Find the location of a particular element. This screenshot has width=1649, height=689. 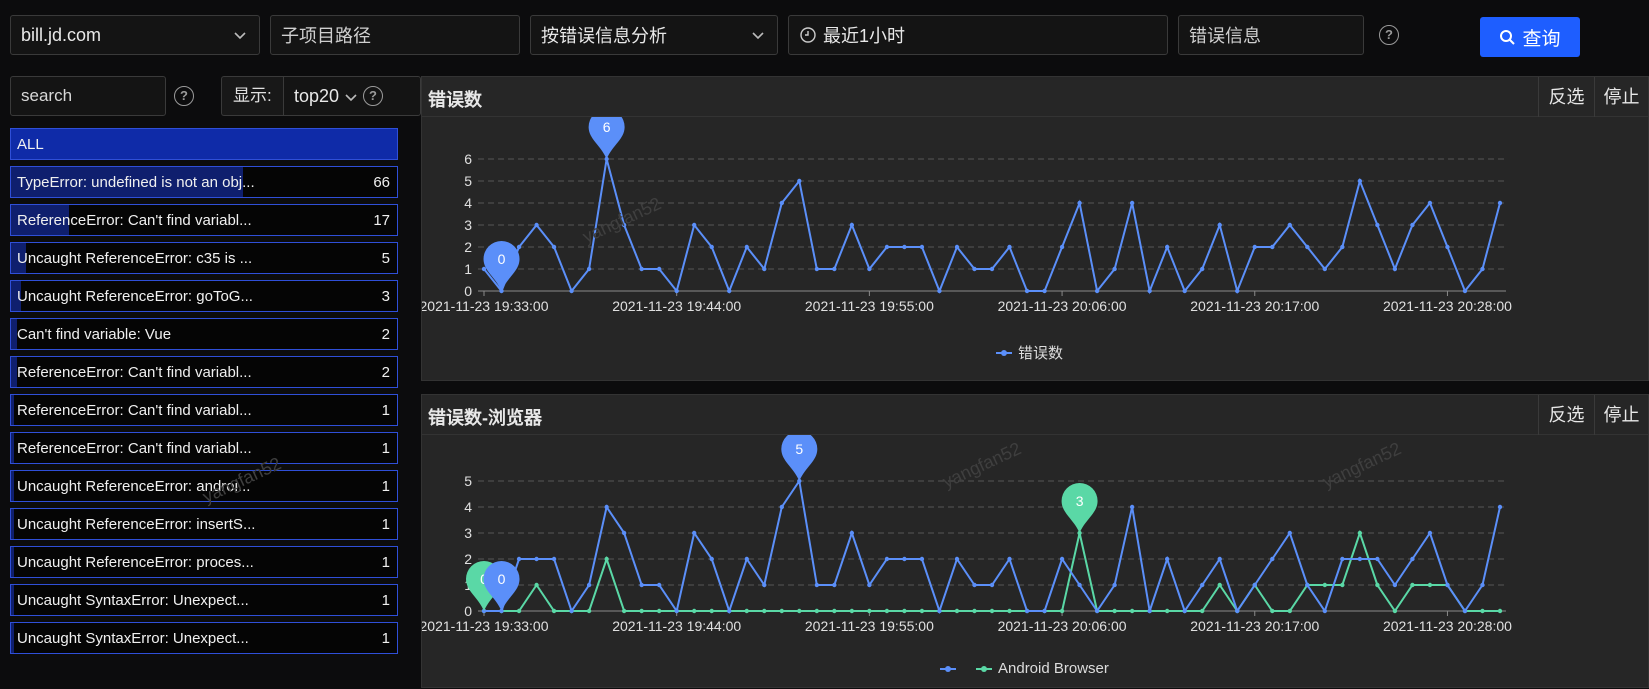

error-message-input: 错误信息 is located at coordinates (1271, 35).